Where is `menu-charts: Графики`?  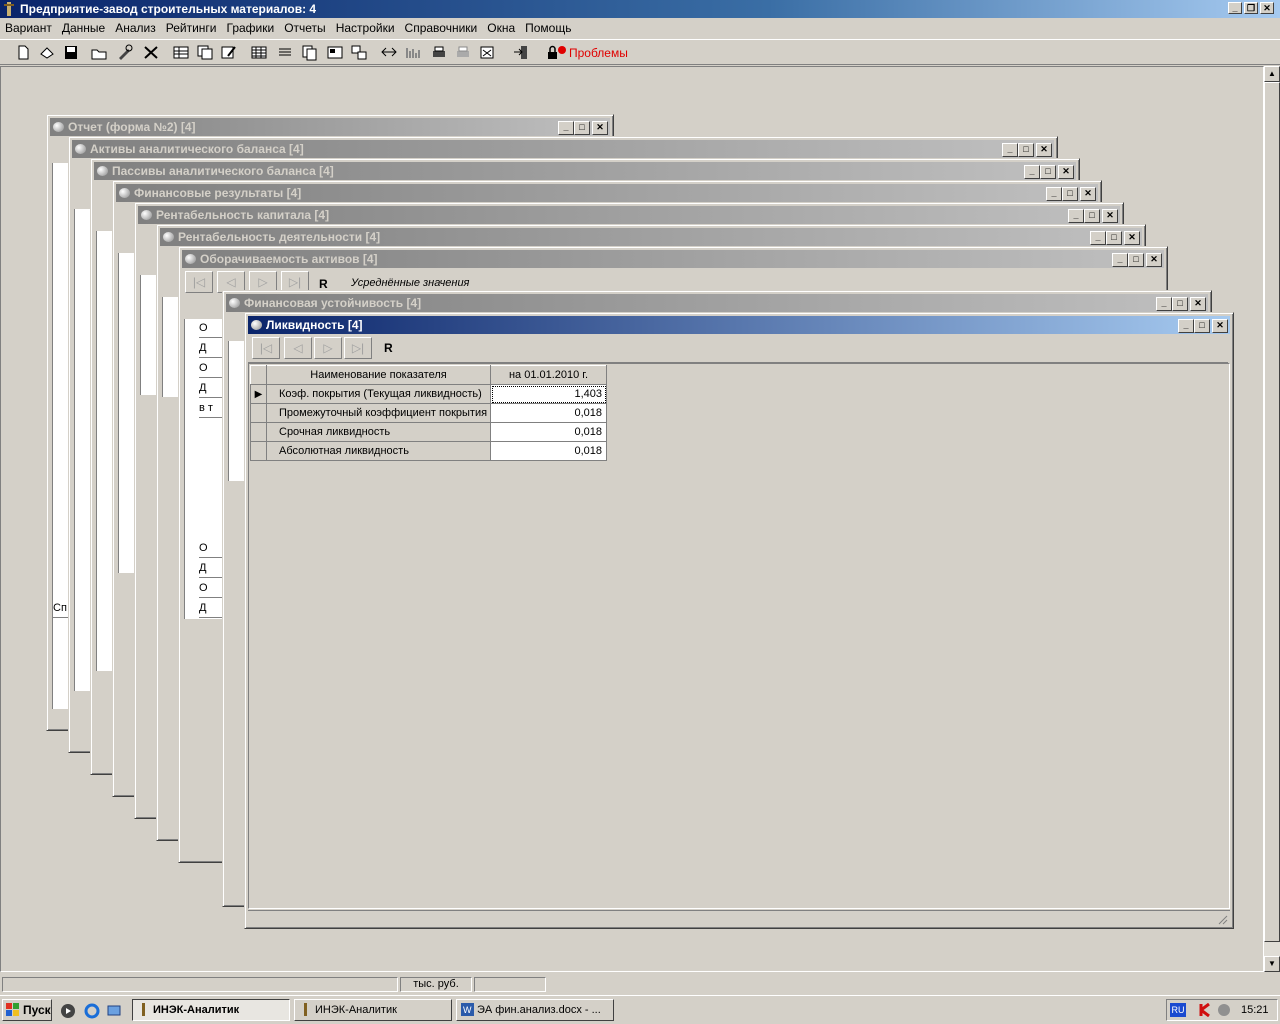
menu-charts: Графики is located at coordinates (251, 28).